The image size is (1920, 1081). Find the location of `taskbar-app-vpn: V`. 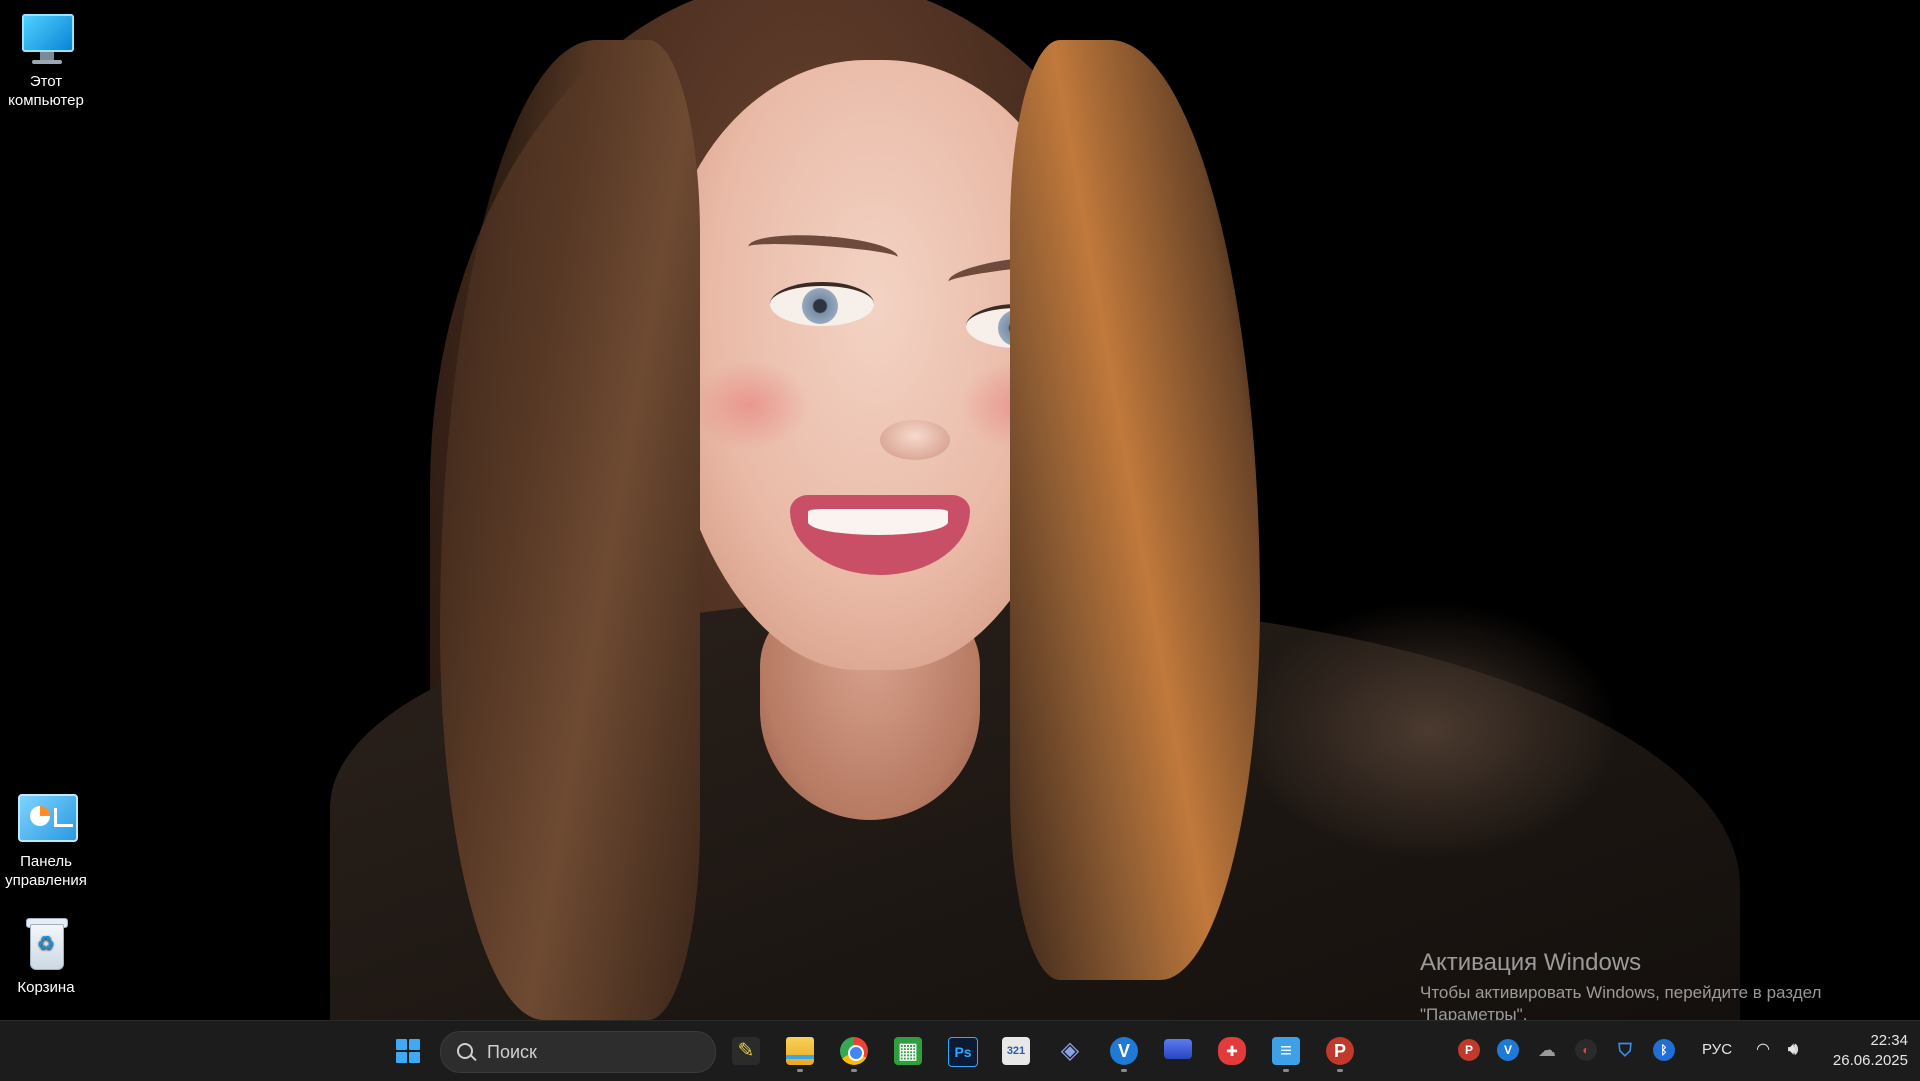

taskbar-app-vpn: V is located at coordinates (1124, 1051).